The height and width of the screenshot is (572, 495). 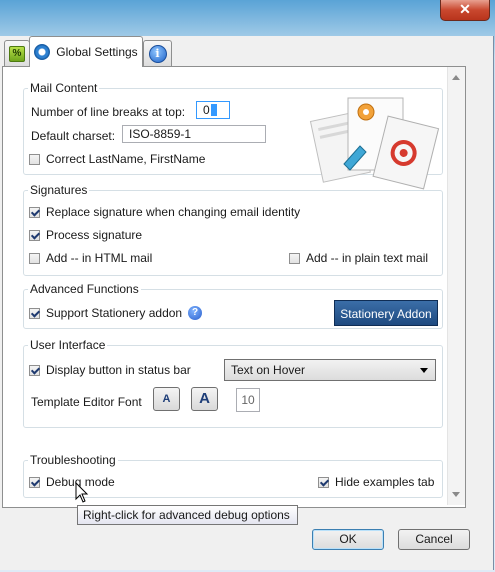 I want to click on help-icon: ?, so click(x=195, y=313).